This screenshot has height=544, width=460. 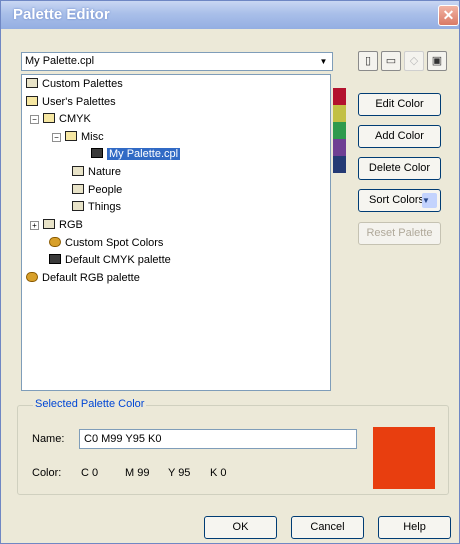 What do you see at coordinates (399, 136) in the screenshot?
I see `add-color-button: Add Color` at bounding box center [399, 136].